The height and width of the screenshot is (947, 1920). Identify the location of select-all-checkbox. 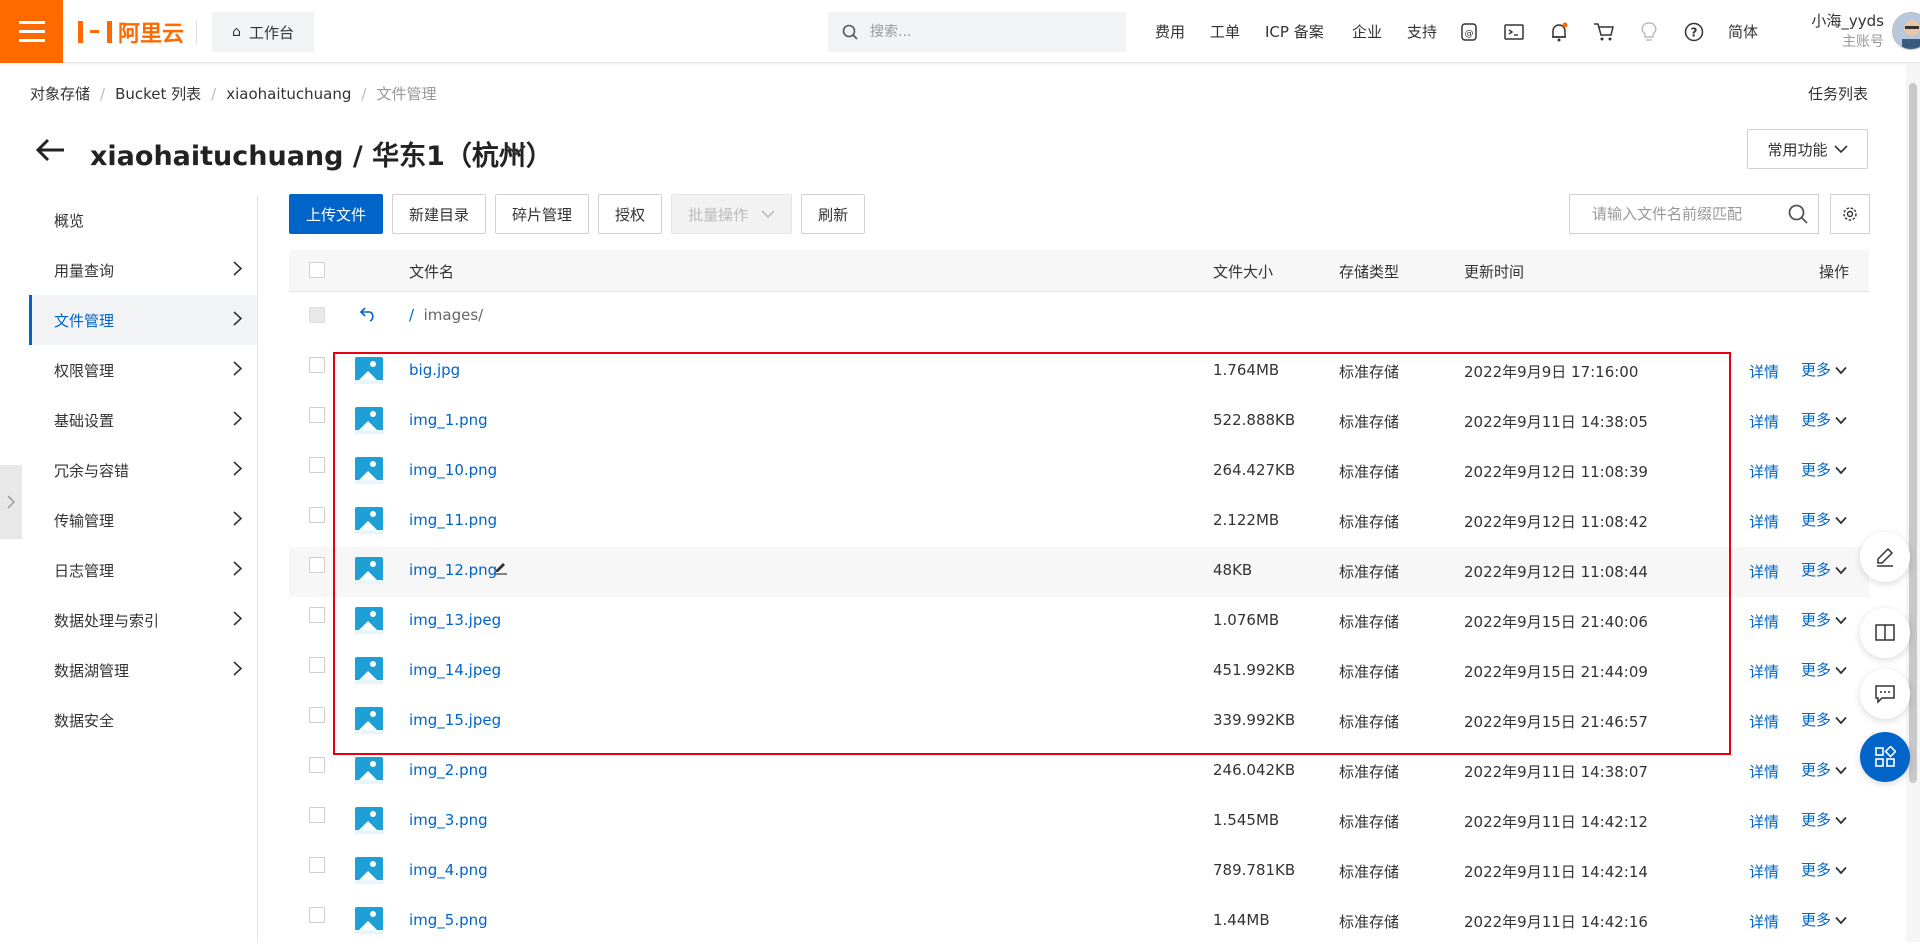
(317, 270).